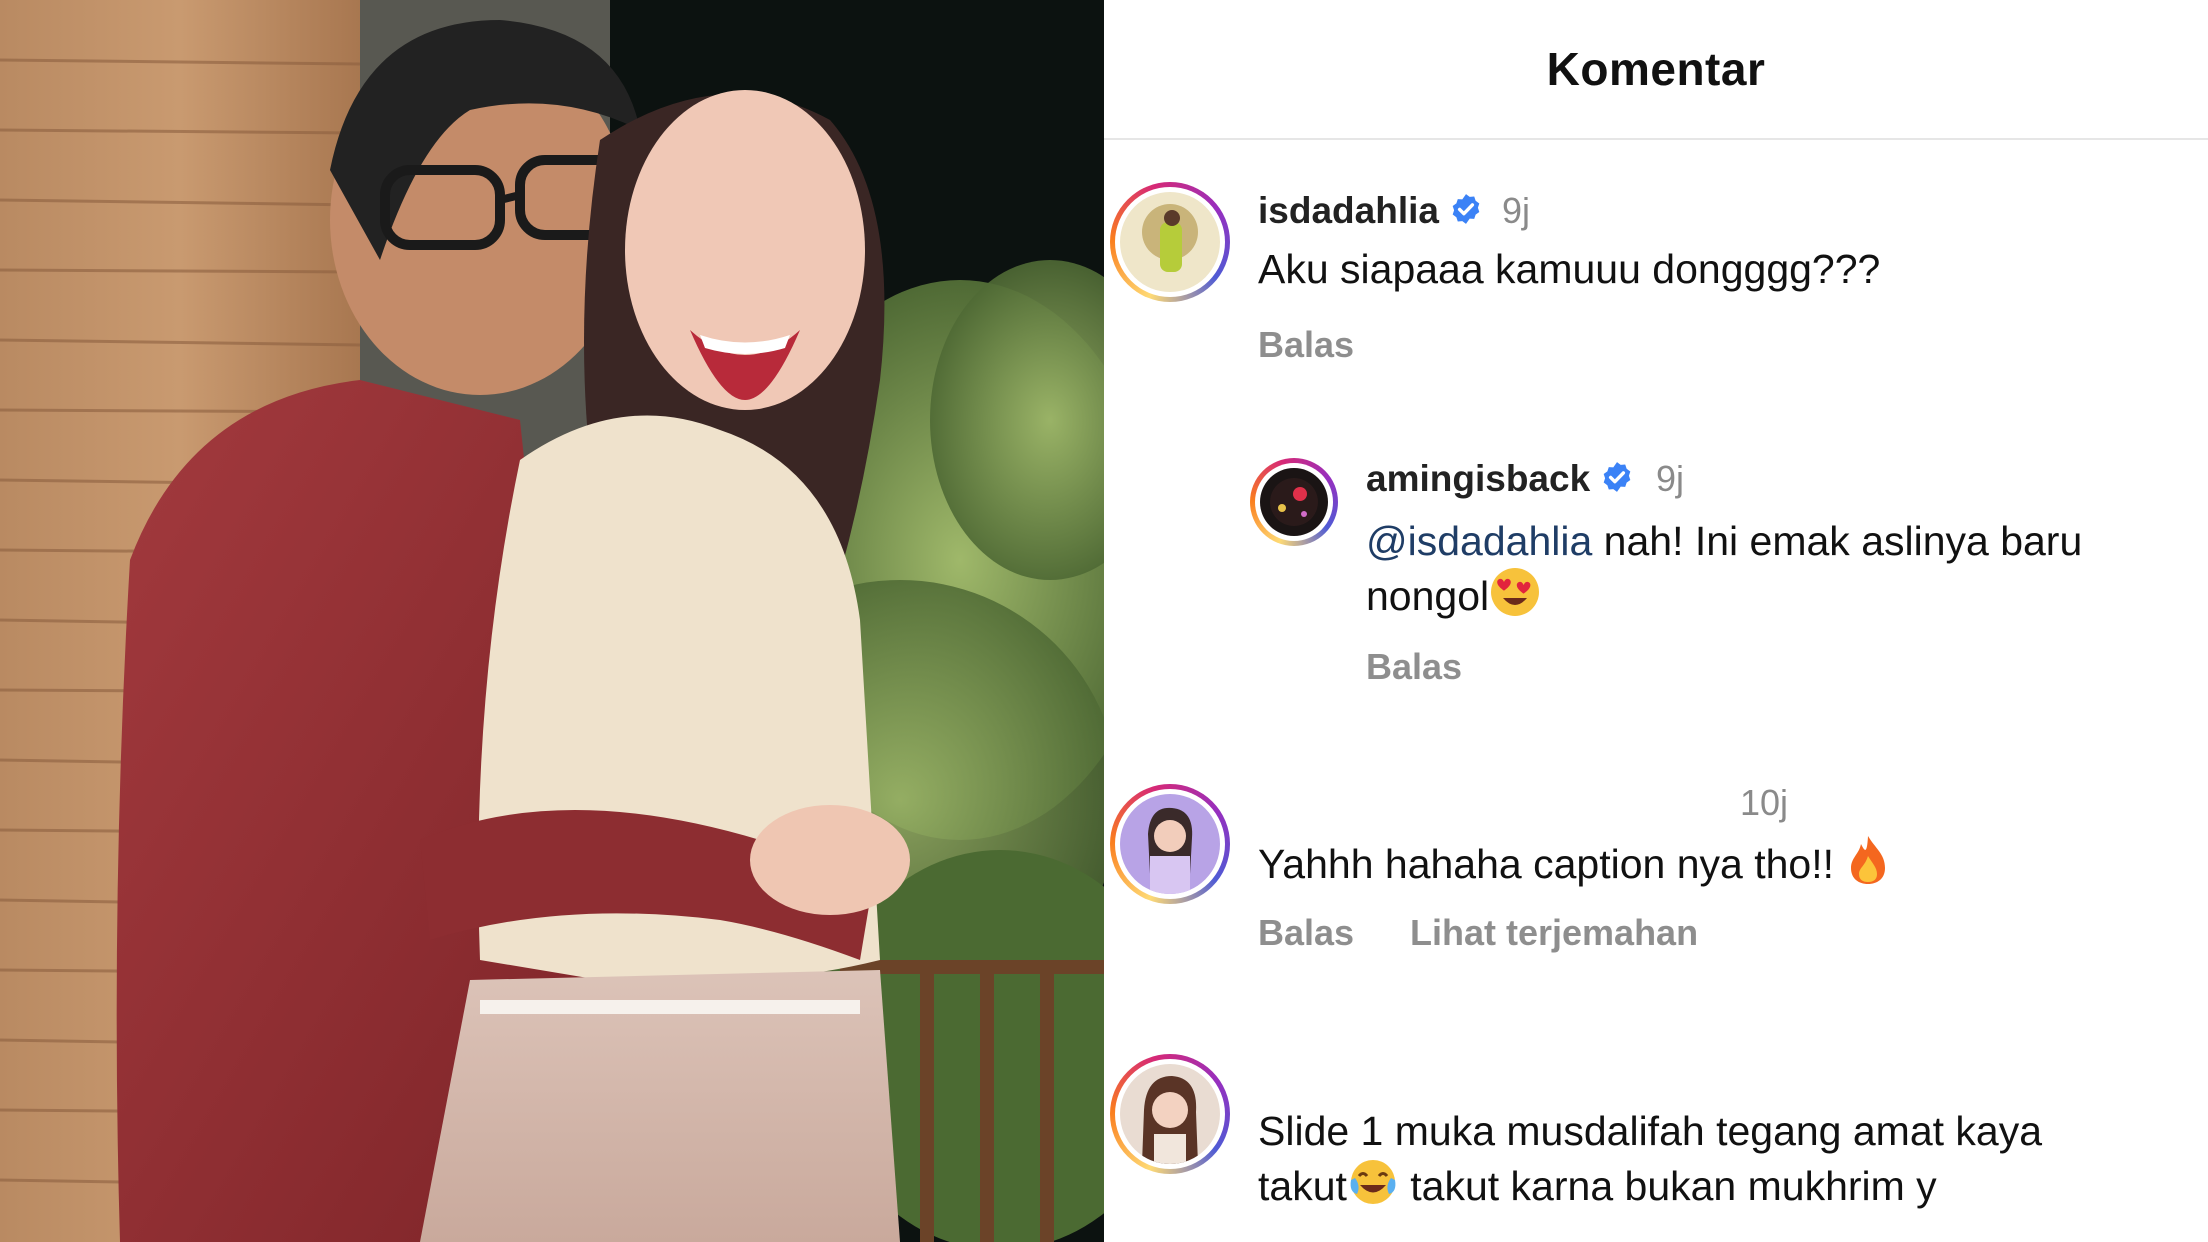  What do you see at coordinates (1515, 597) in the screenshot?
I see `heart-eyes-emoji-icon` at bounding box center [1515, 597].